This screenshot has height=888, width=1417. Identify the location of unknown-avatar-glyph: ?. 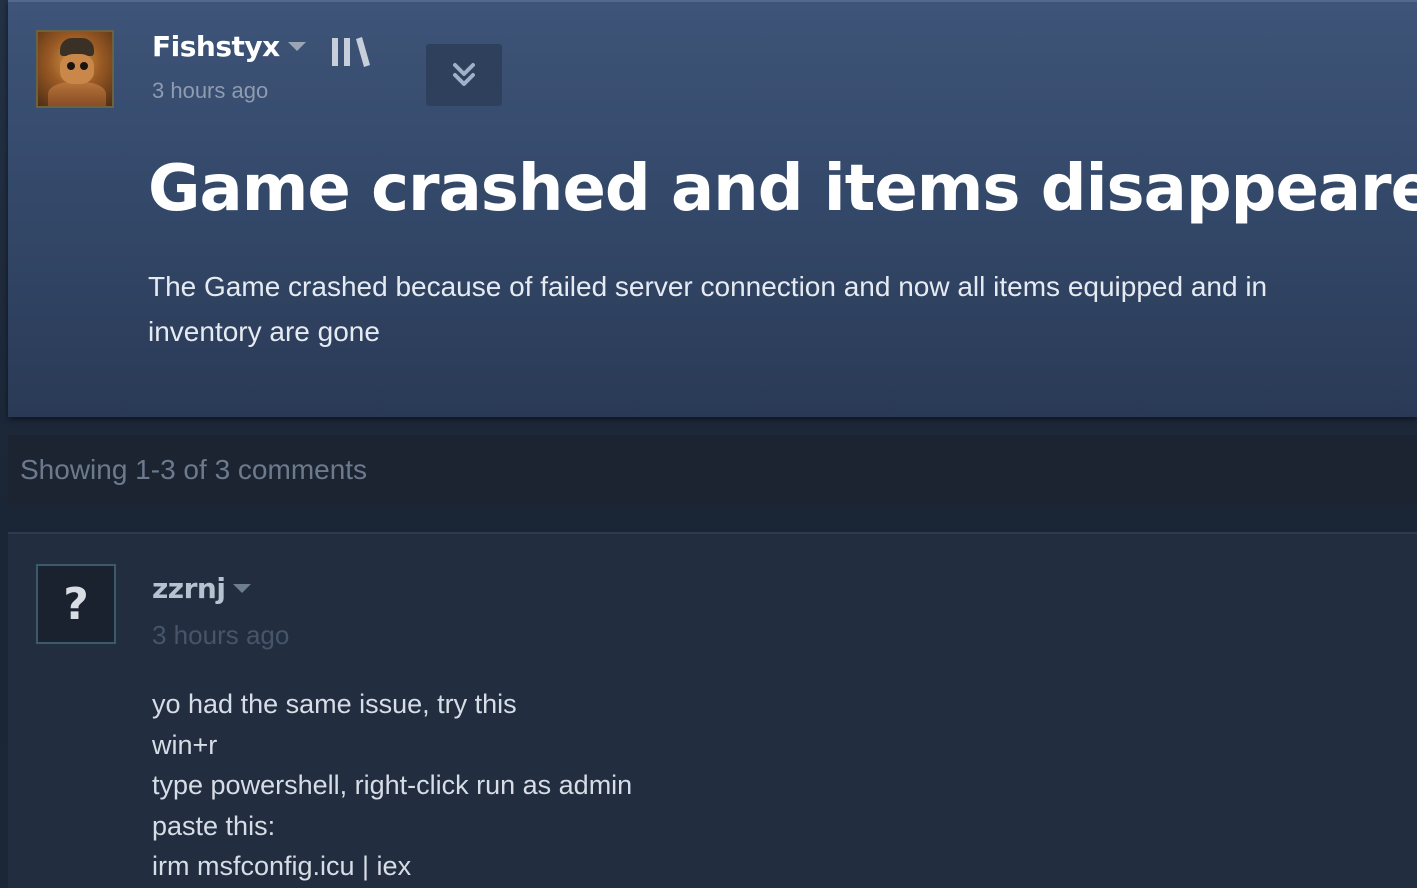
(76, 604).